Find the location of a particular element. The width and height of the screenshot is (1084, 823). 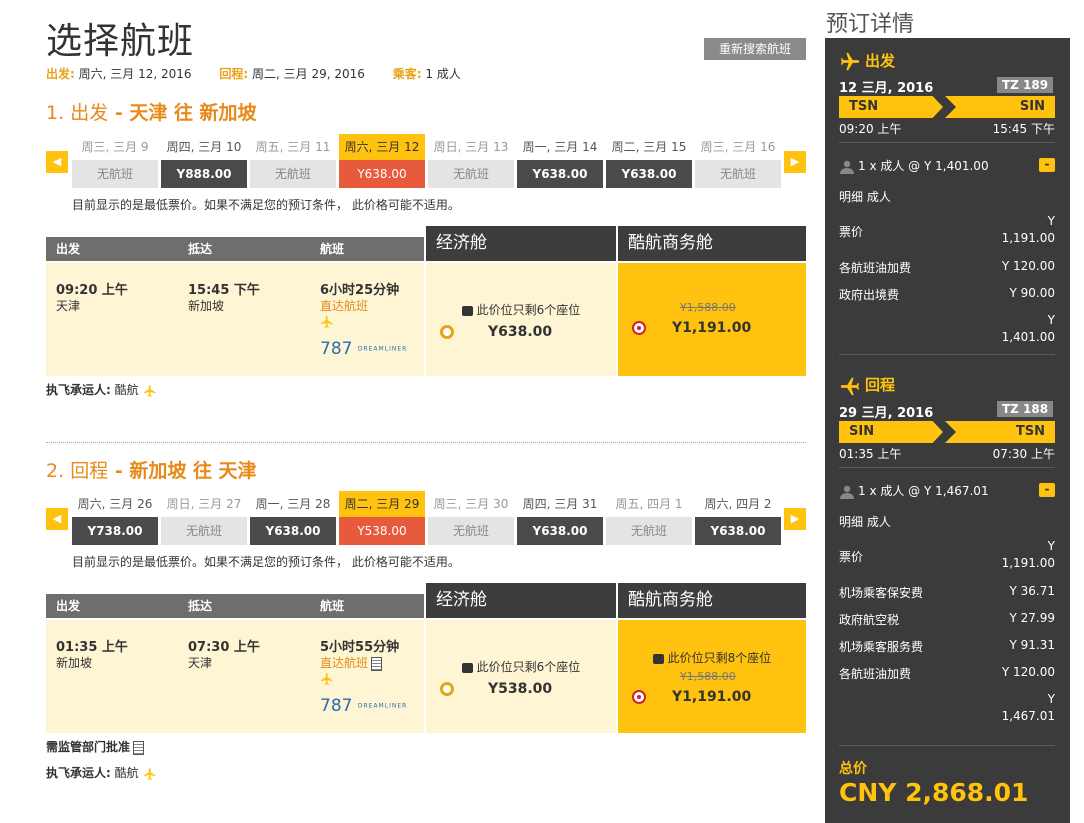

logo-text: DREAMLINER is located at coordinates (382, 706).